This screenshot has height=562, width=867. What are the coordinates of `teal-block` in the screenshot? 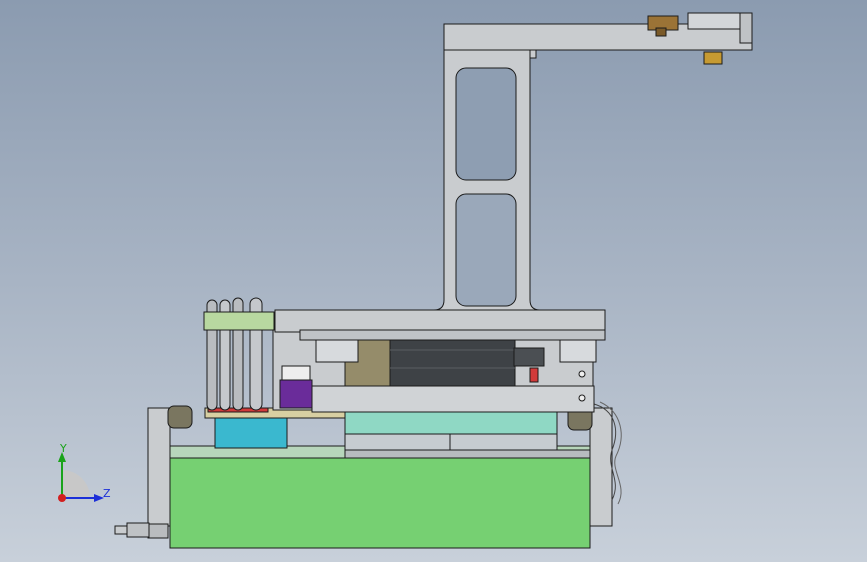 It's located at (251, 433).